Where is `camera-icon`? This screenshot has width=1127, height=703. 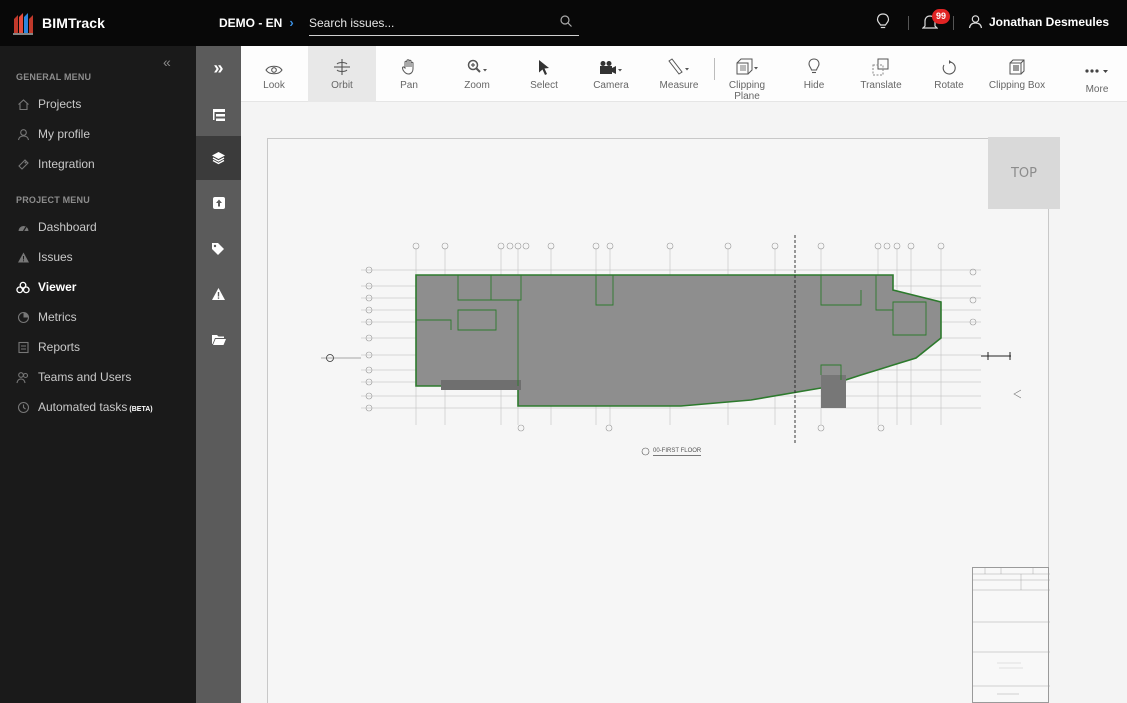 camera-icon is located at coordinates (611, 67).